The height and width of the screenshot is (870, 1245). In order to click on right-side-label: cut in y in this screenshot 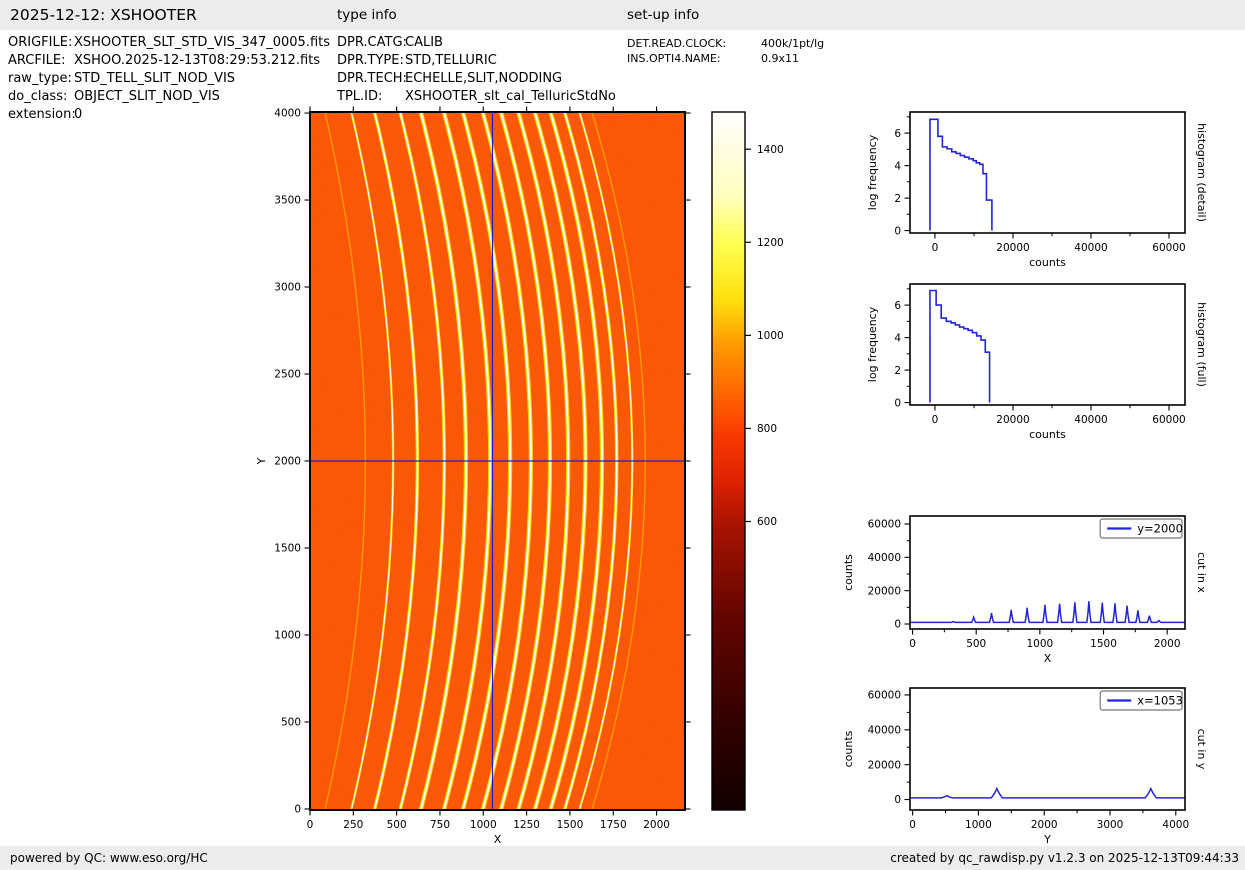, I will do `click(1201, 749)`.